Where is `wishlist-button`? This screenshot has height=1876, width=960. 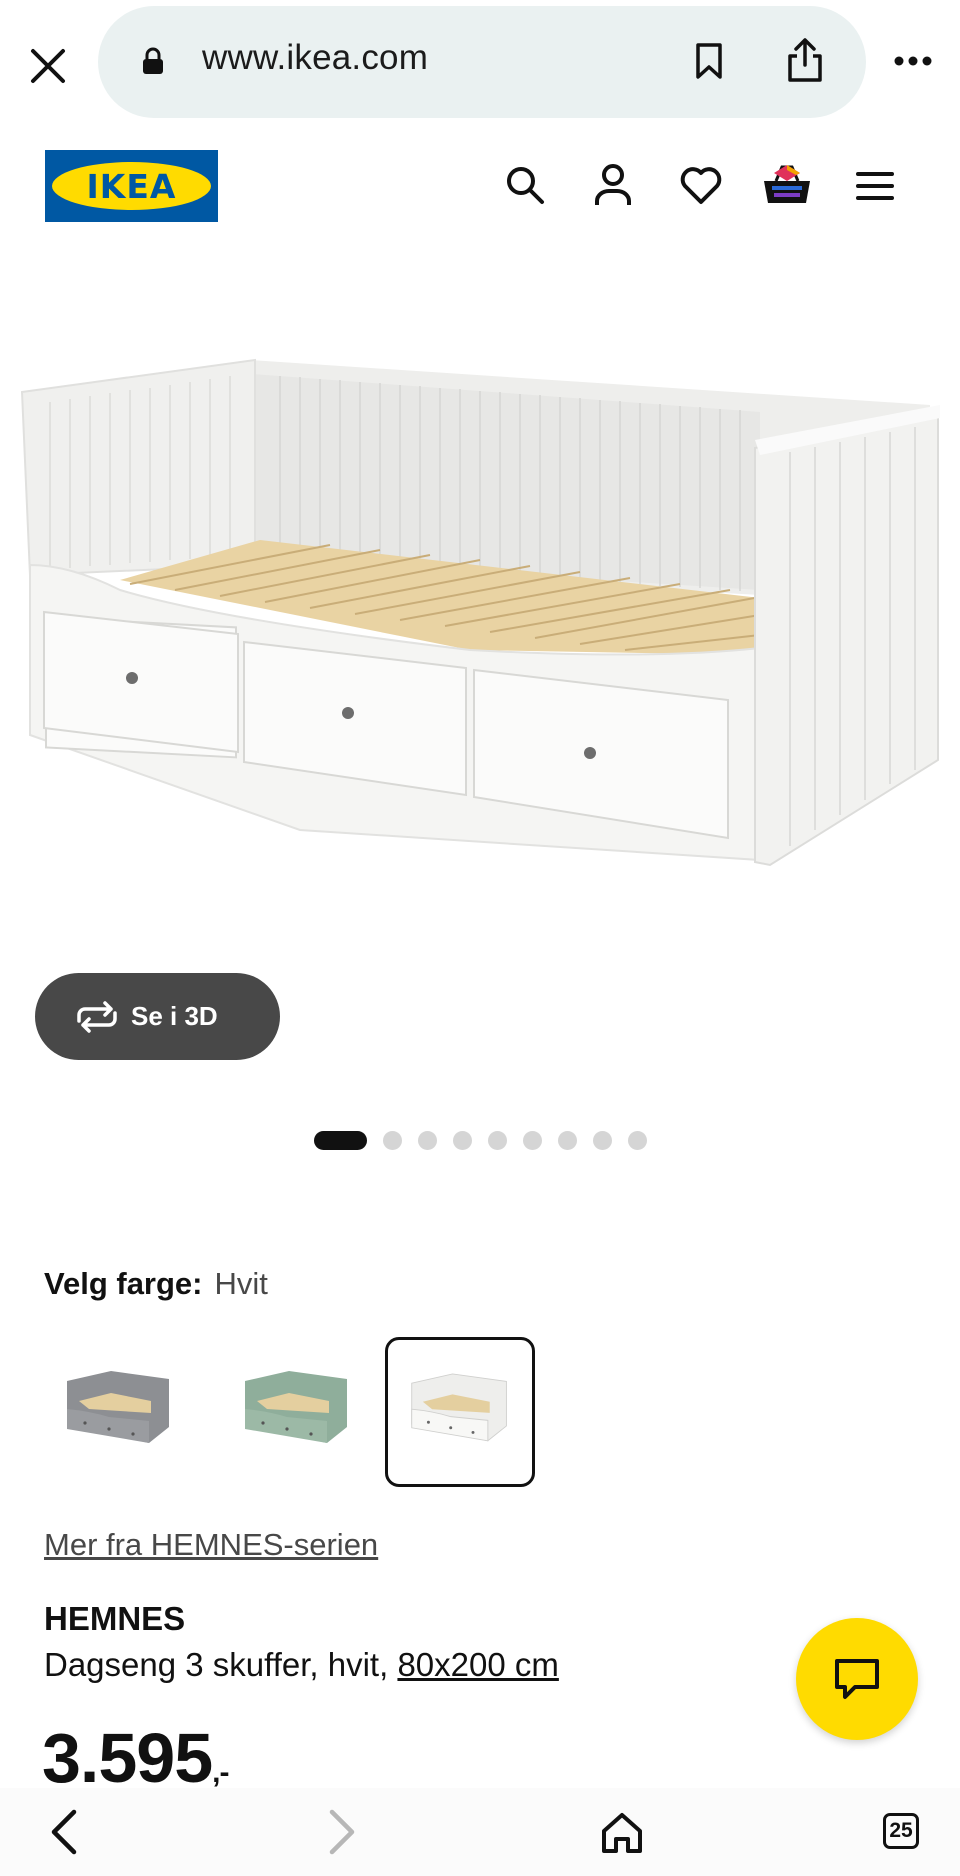 wishlist-button is located at coordinates (701, 185).